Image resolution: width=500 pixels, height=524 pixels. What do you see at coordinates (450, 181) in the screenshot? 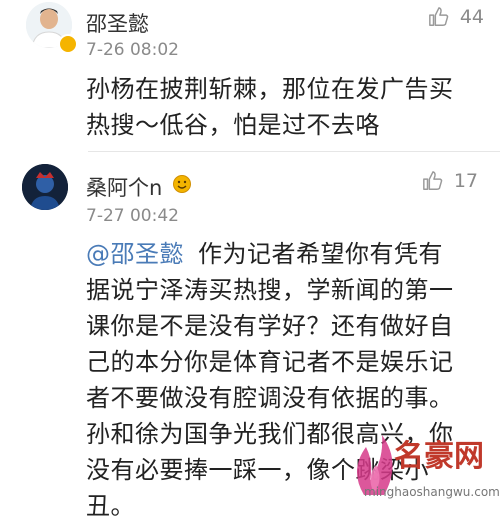
I see `like-button: 17` at bounding box center [450, 181].